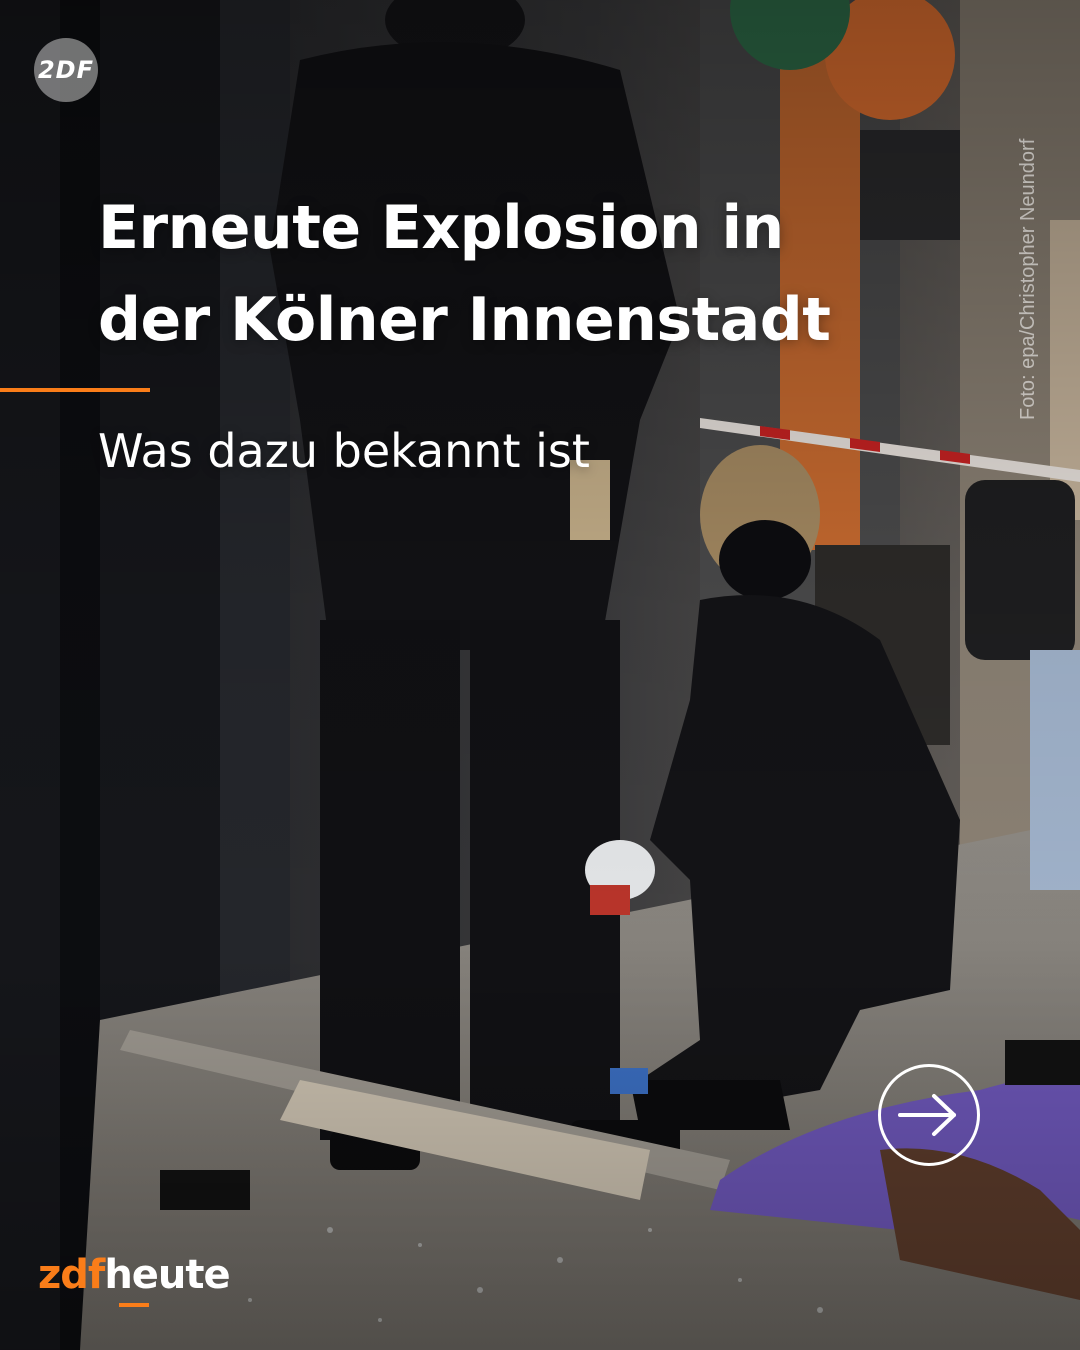 Image resolution: width=1080 pixels, height=1350 pixels. What do you see at coordinates (464, 320) in the screenshot?
I see `headline-line-2: der Kölner Innenstadt` at bounding box center [464, 320].